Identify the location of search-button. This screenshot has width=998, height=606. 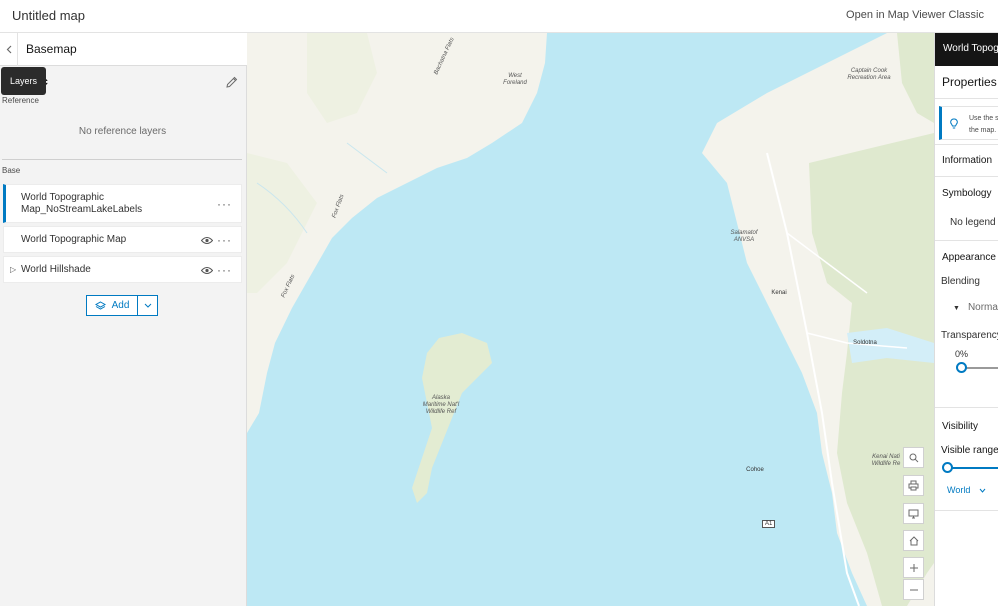
(913, 457).